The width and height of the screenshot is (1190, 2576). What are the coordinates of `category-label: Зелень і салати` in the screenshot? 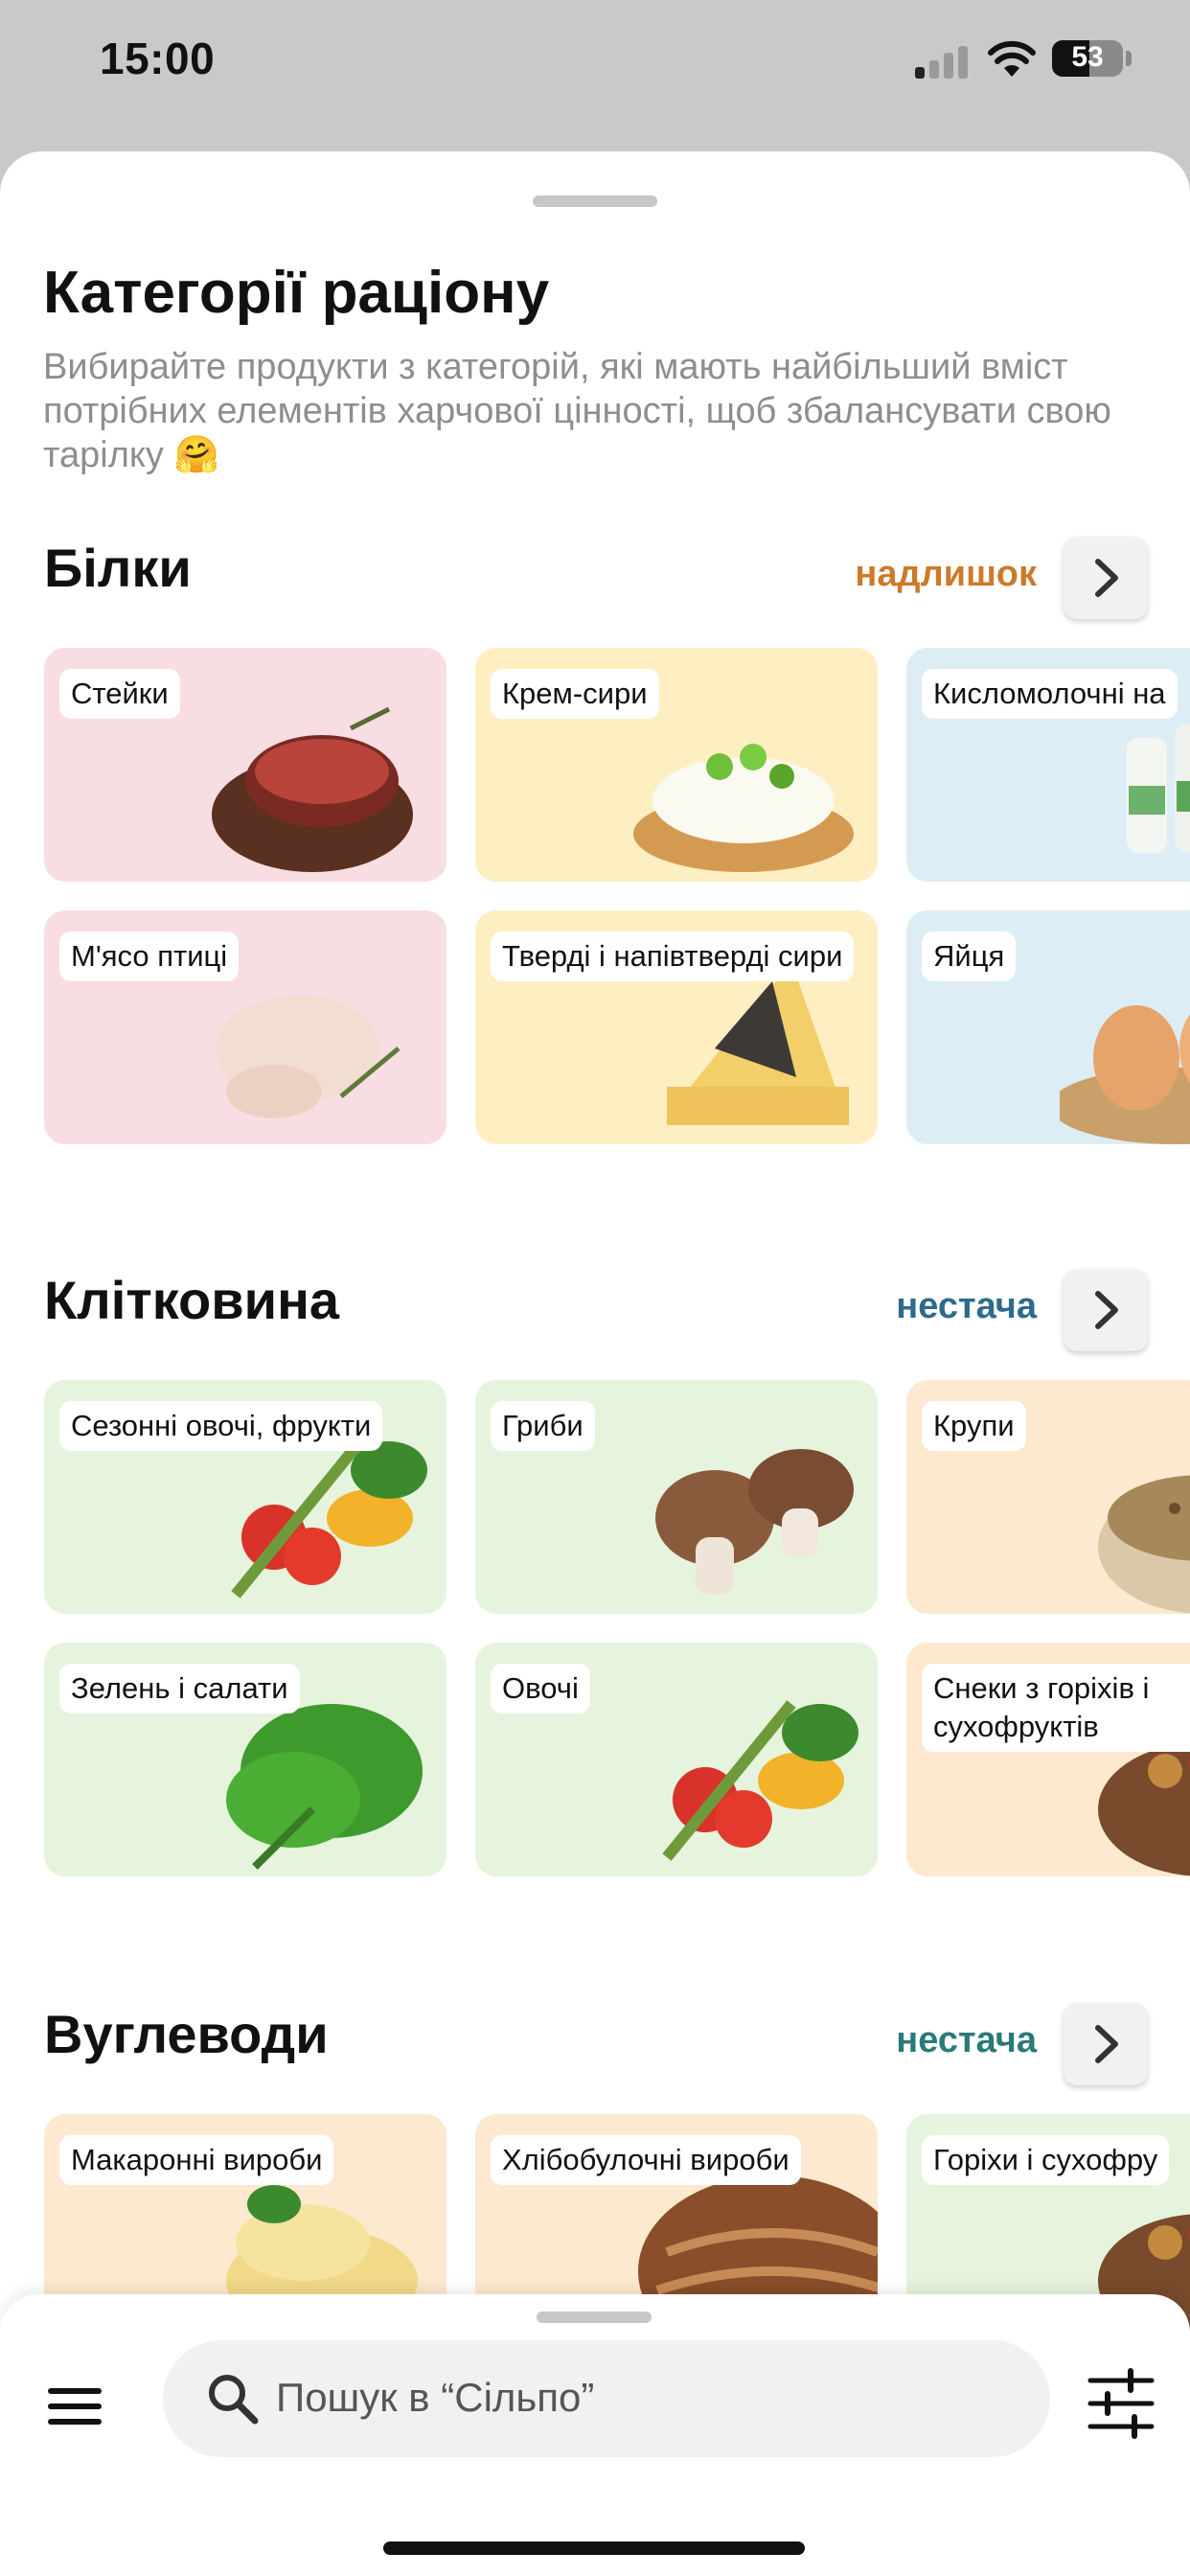 It's located at (179, 1689).